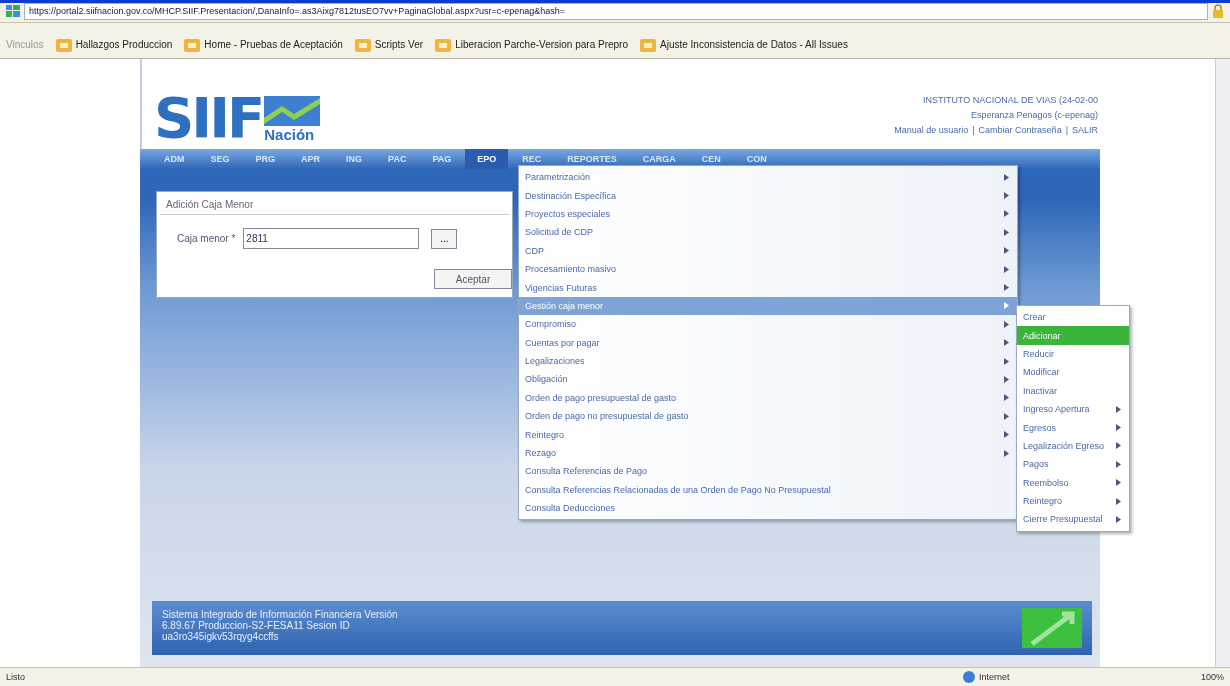  Describe the element at coordinates (768, 416) in the screenshot. I see `menu-item: Orden de pago no presupuestal de gasto` at that location.